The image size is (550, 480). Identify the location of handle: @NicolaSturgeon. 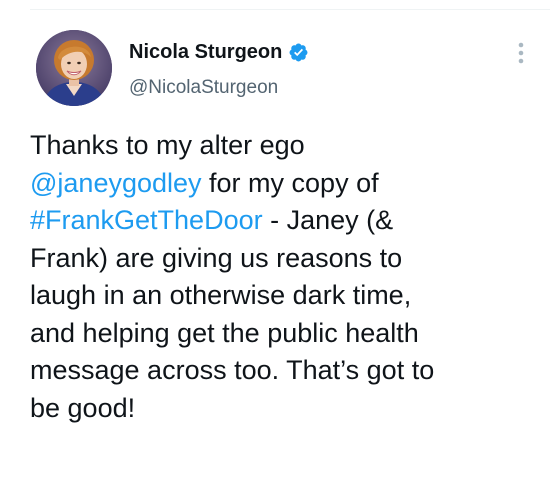
(309, 88).